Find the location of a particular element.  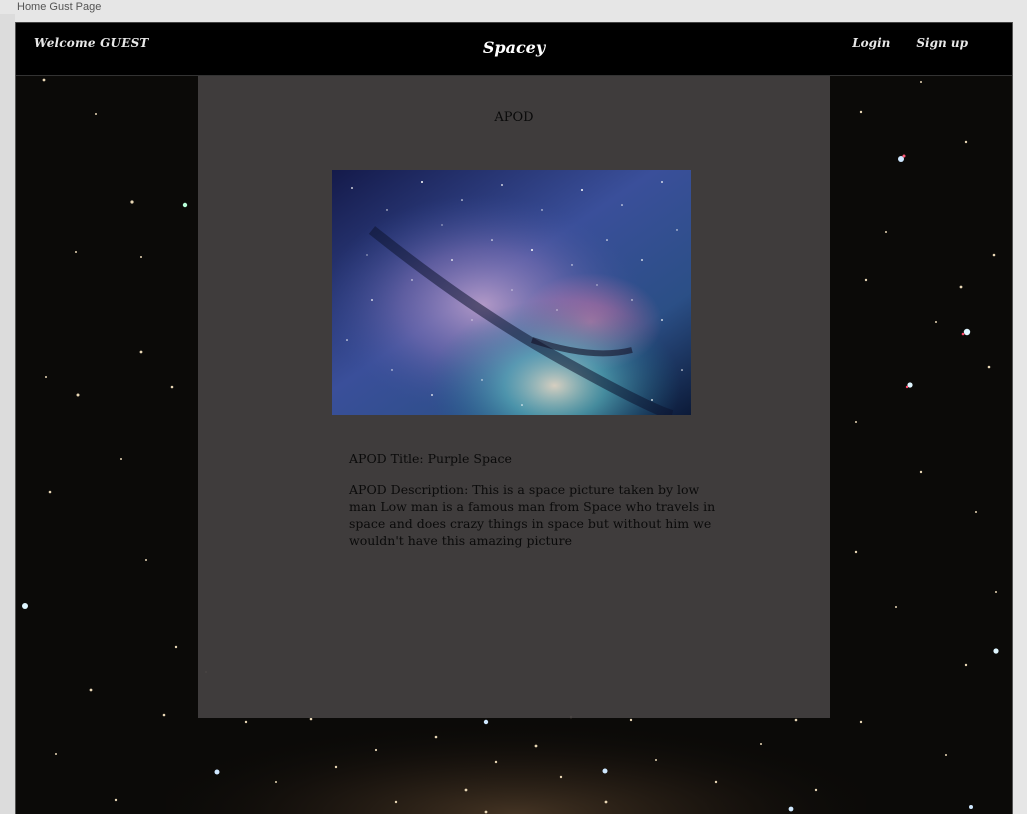

nav-links: Login Sign up is located at coordinates (910, 43).